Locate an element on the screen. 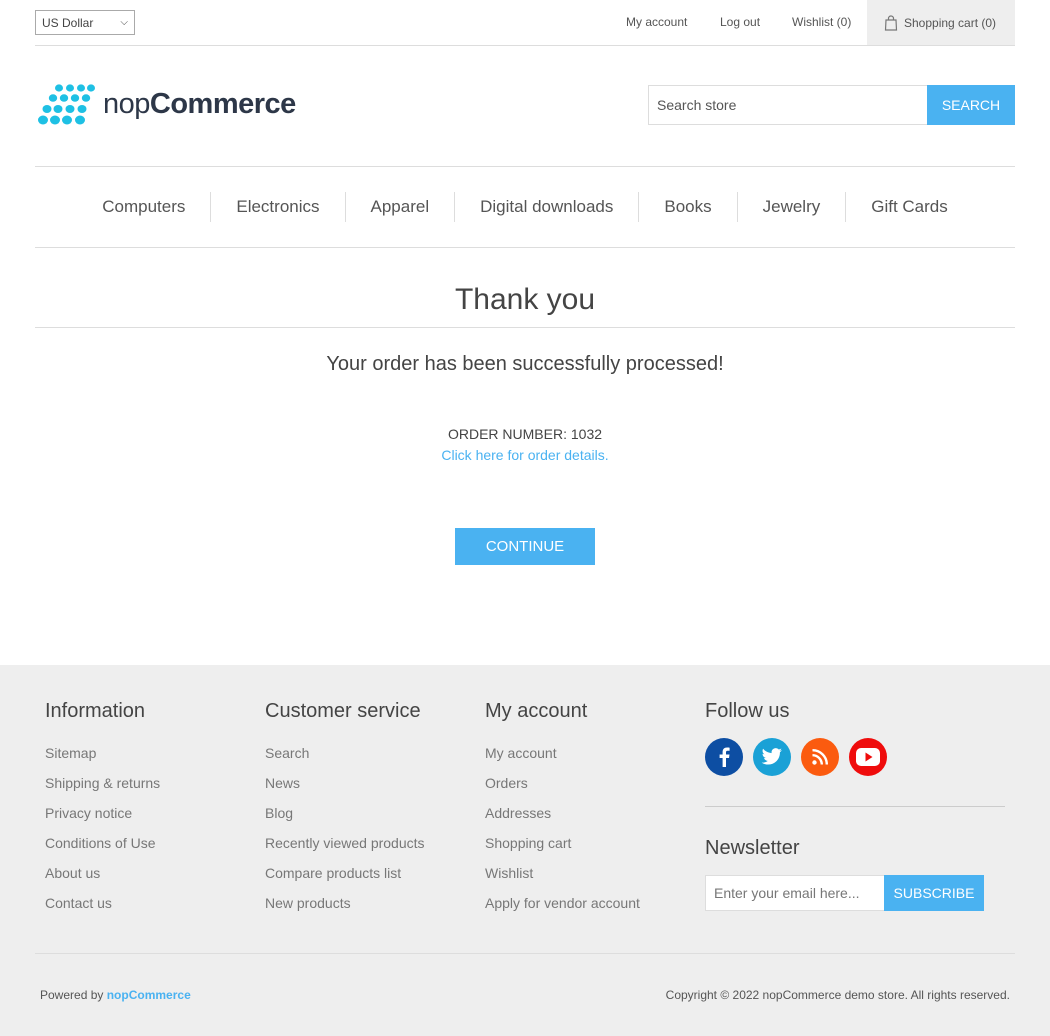  facebook-icon is located at coordinates (724, 757).